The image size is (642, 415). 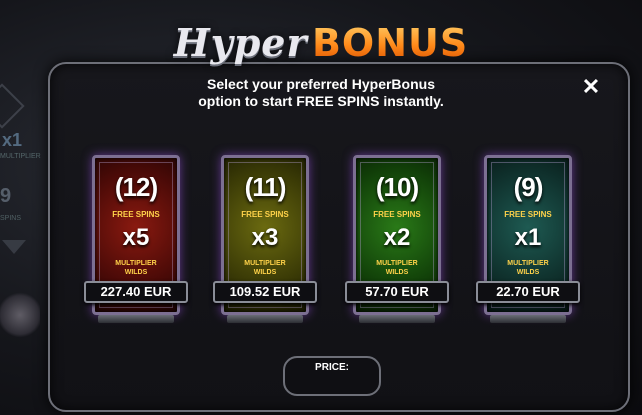 What do you see at coordinates (397, 292) in the screenshot?
I see `option-price: 57.70 EUR` at bounding box center [397, 292].